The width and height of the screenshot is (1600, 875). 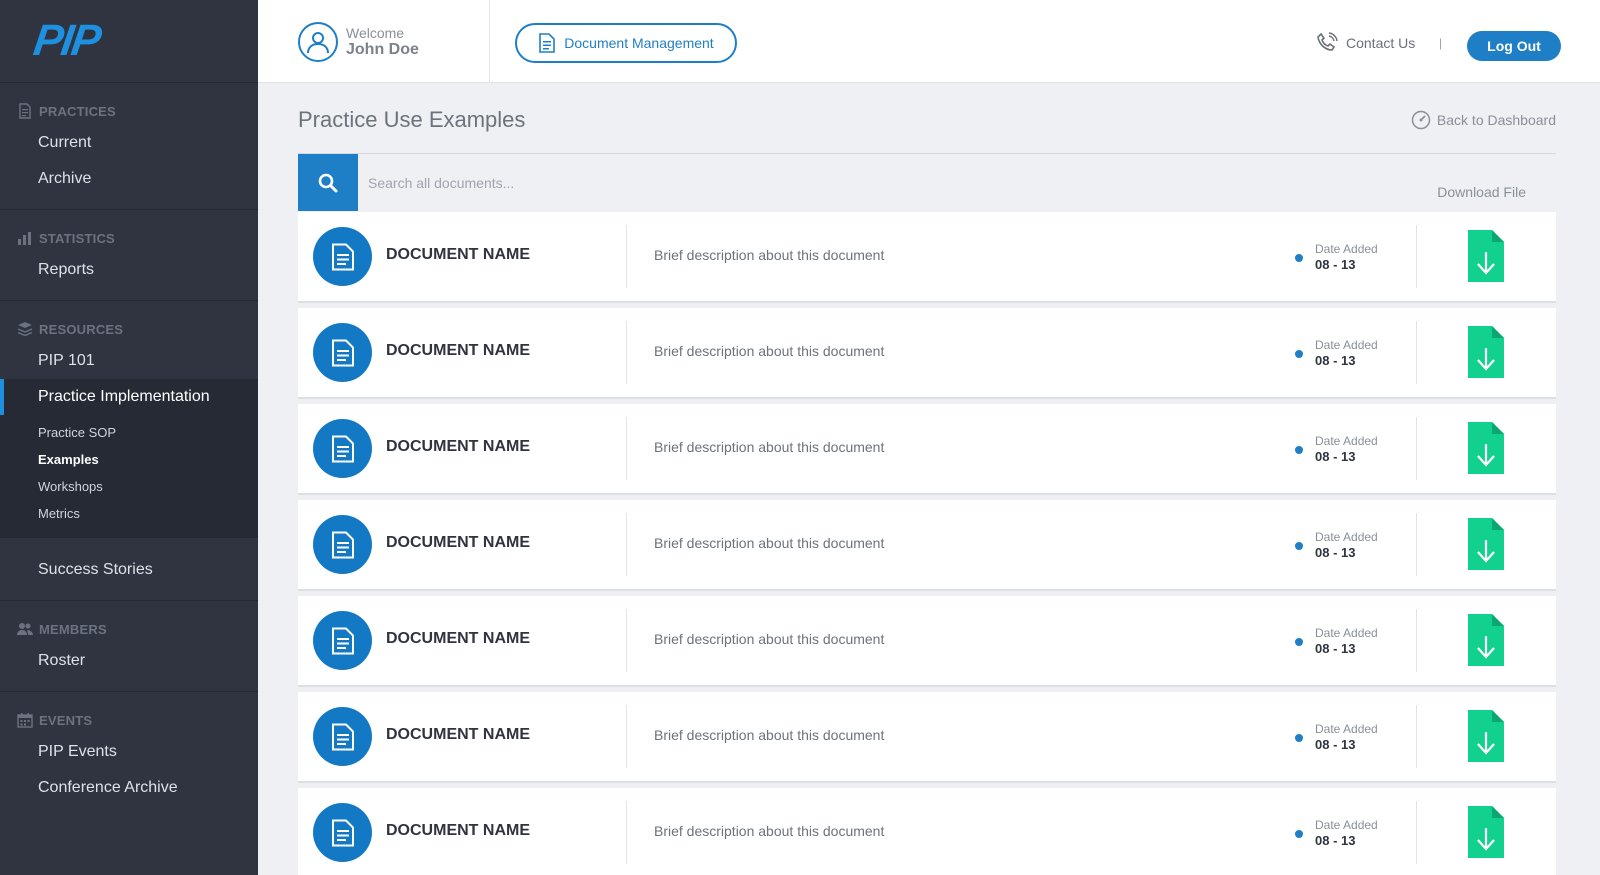 What do you see at coordinates (129, 661) in the screenshot?
I see `sidebar-item-roster: Roster` at bounding box center [129, 661].